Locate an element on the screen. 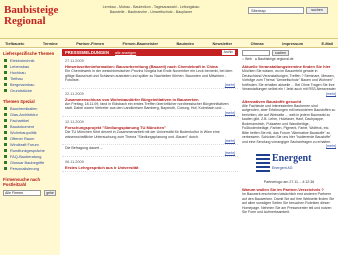 Image resolution: width=338 pixels, height=255 pixels. go-button: gehe is located at coordinates (50, 193).